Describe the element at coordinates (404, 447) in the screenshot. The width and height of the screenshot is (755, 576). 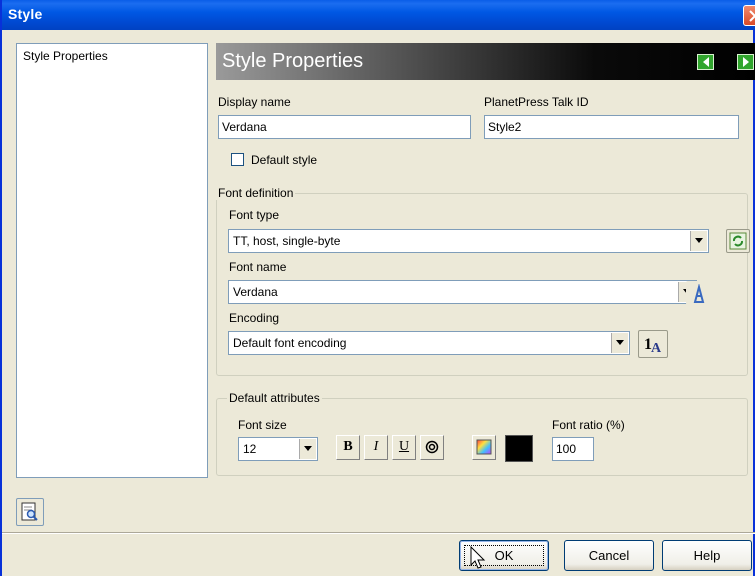
I see `underline-button: U` at that location.